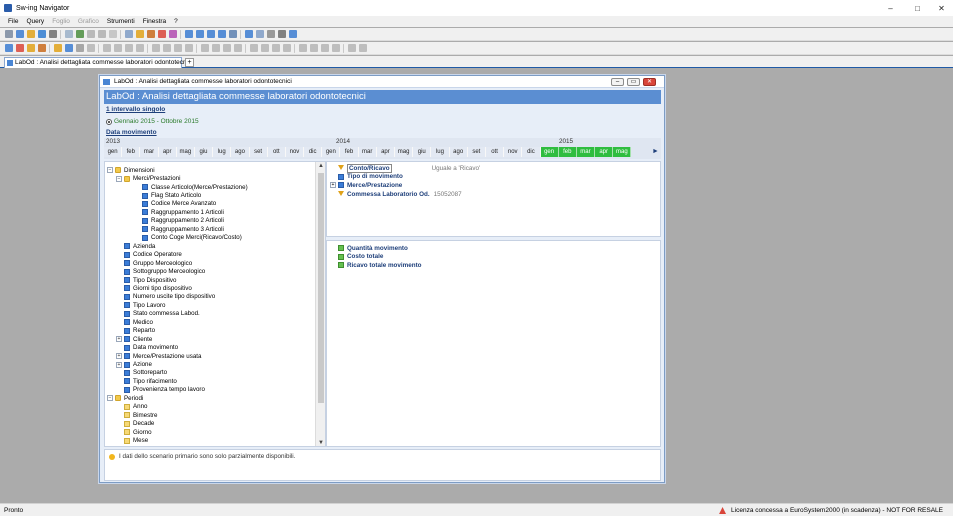 The width and height of the screenshot is (953, 516). I want to click on tree-node-dimension: Tipo rifacimento, so click(146, 381).